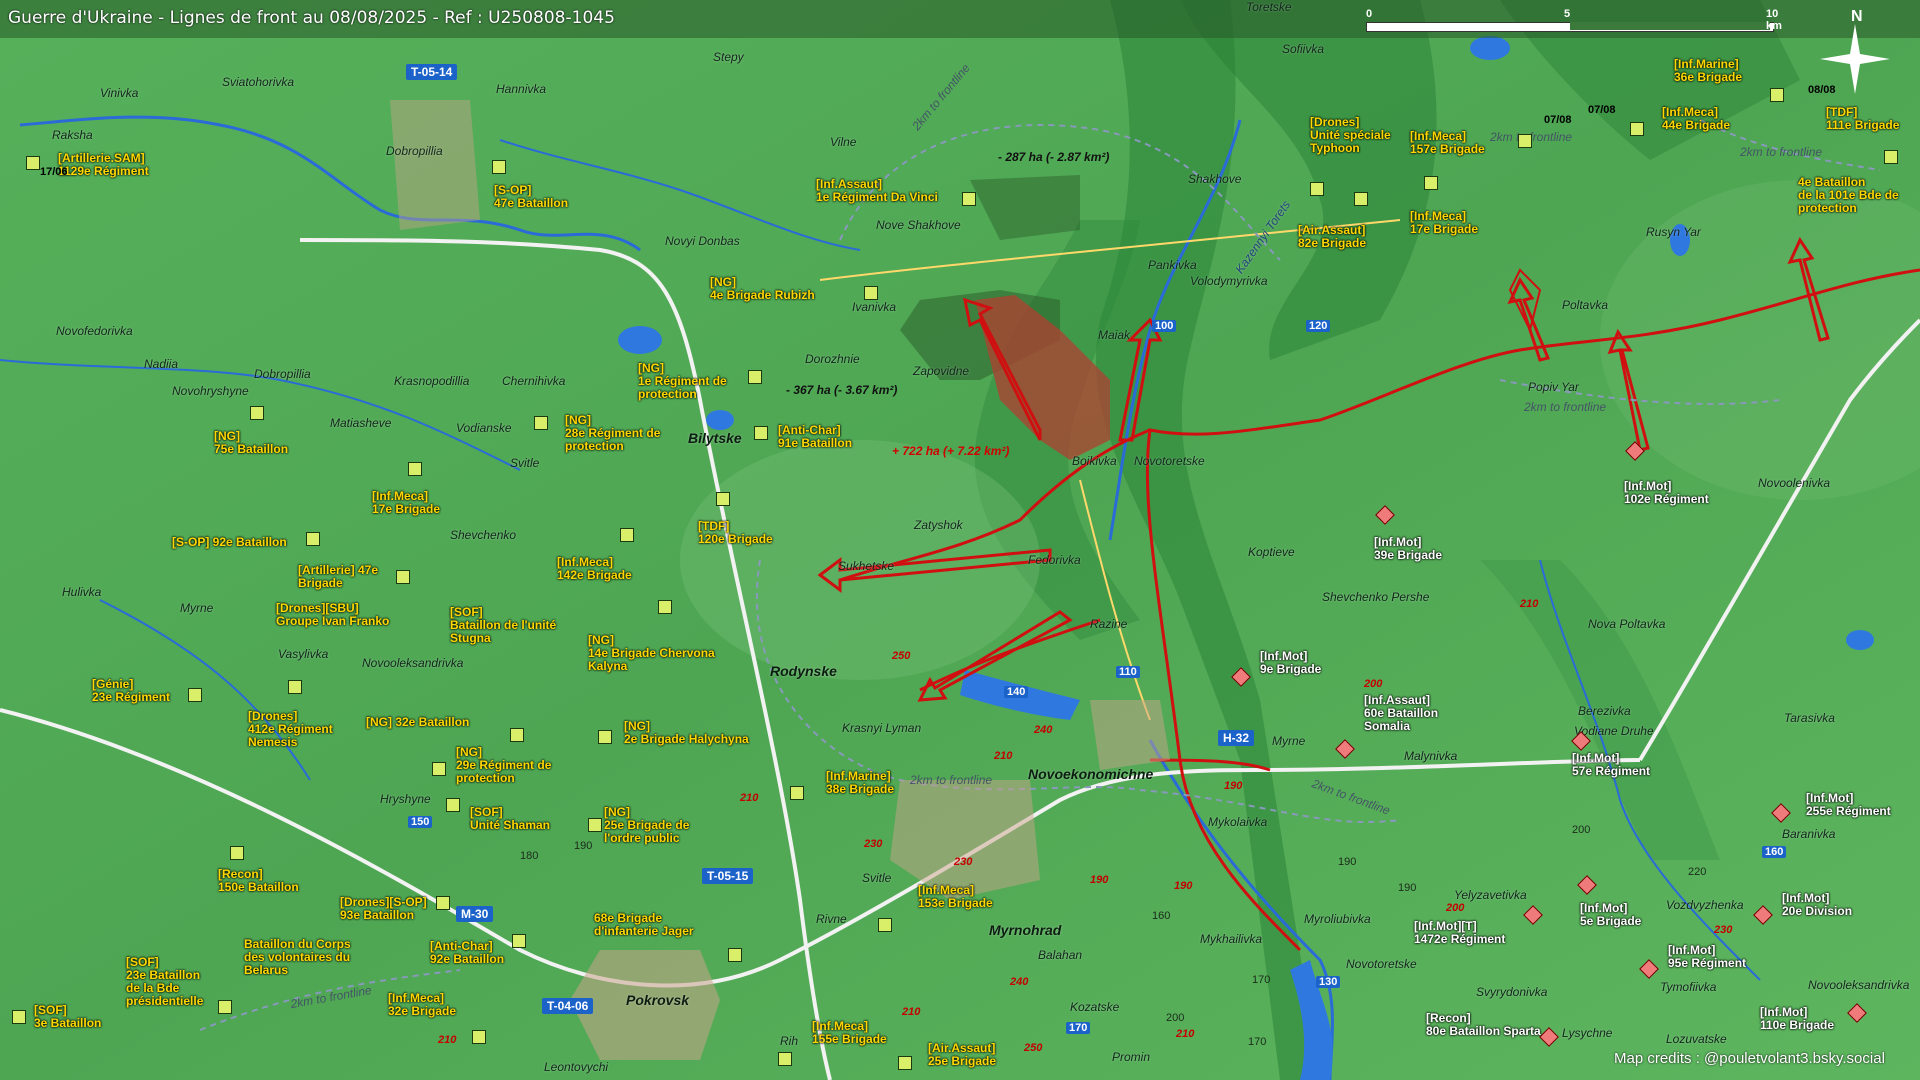 Image resolution: width=1920 pixels, height=1080 pixels. I want to click on friendly-unit-label: [Anti-Char] 91e Bataillon, so click(815, 437).